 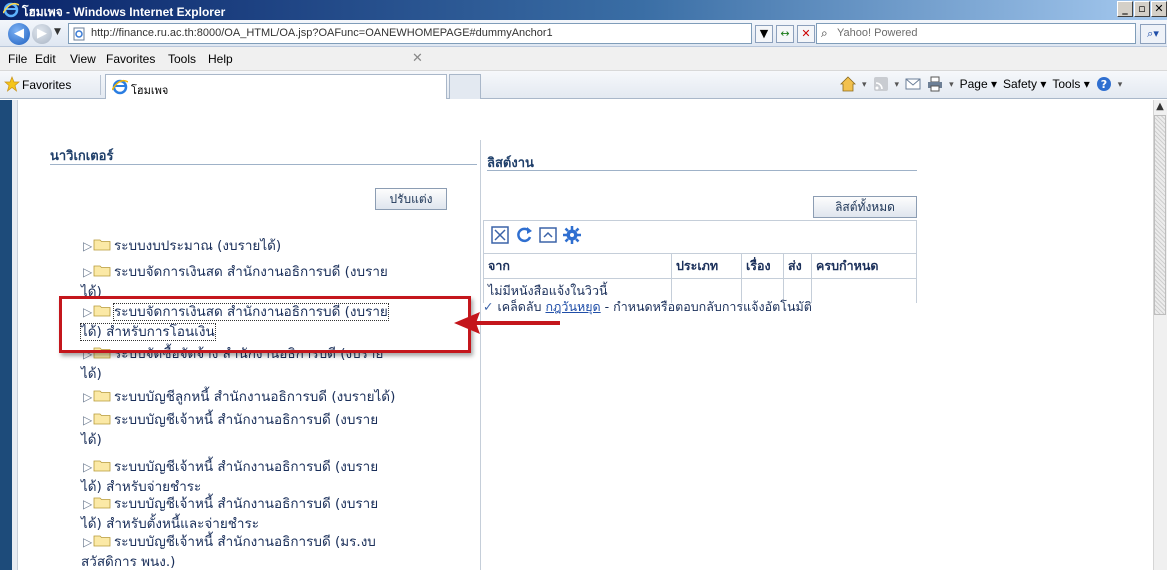 What do you see at coordinates (130, 59) in the screenshot?
I see `menu-favorites: Favorites` at bounding box center [130, 59].